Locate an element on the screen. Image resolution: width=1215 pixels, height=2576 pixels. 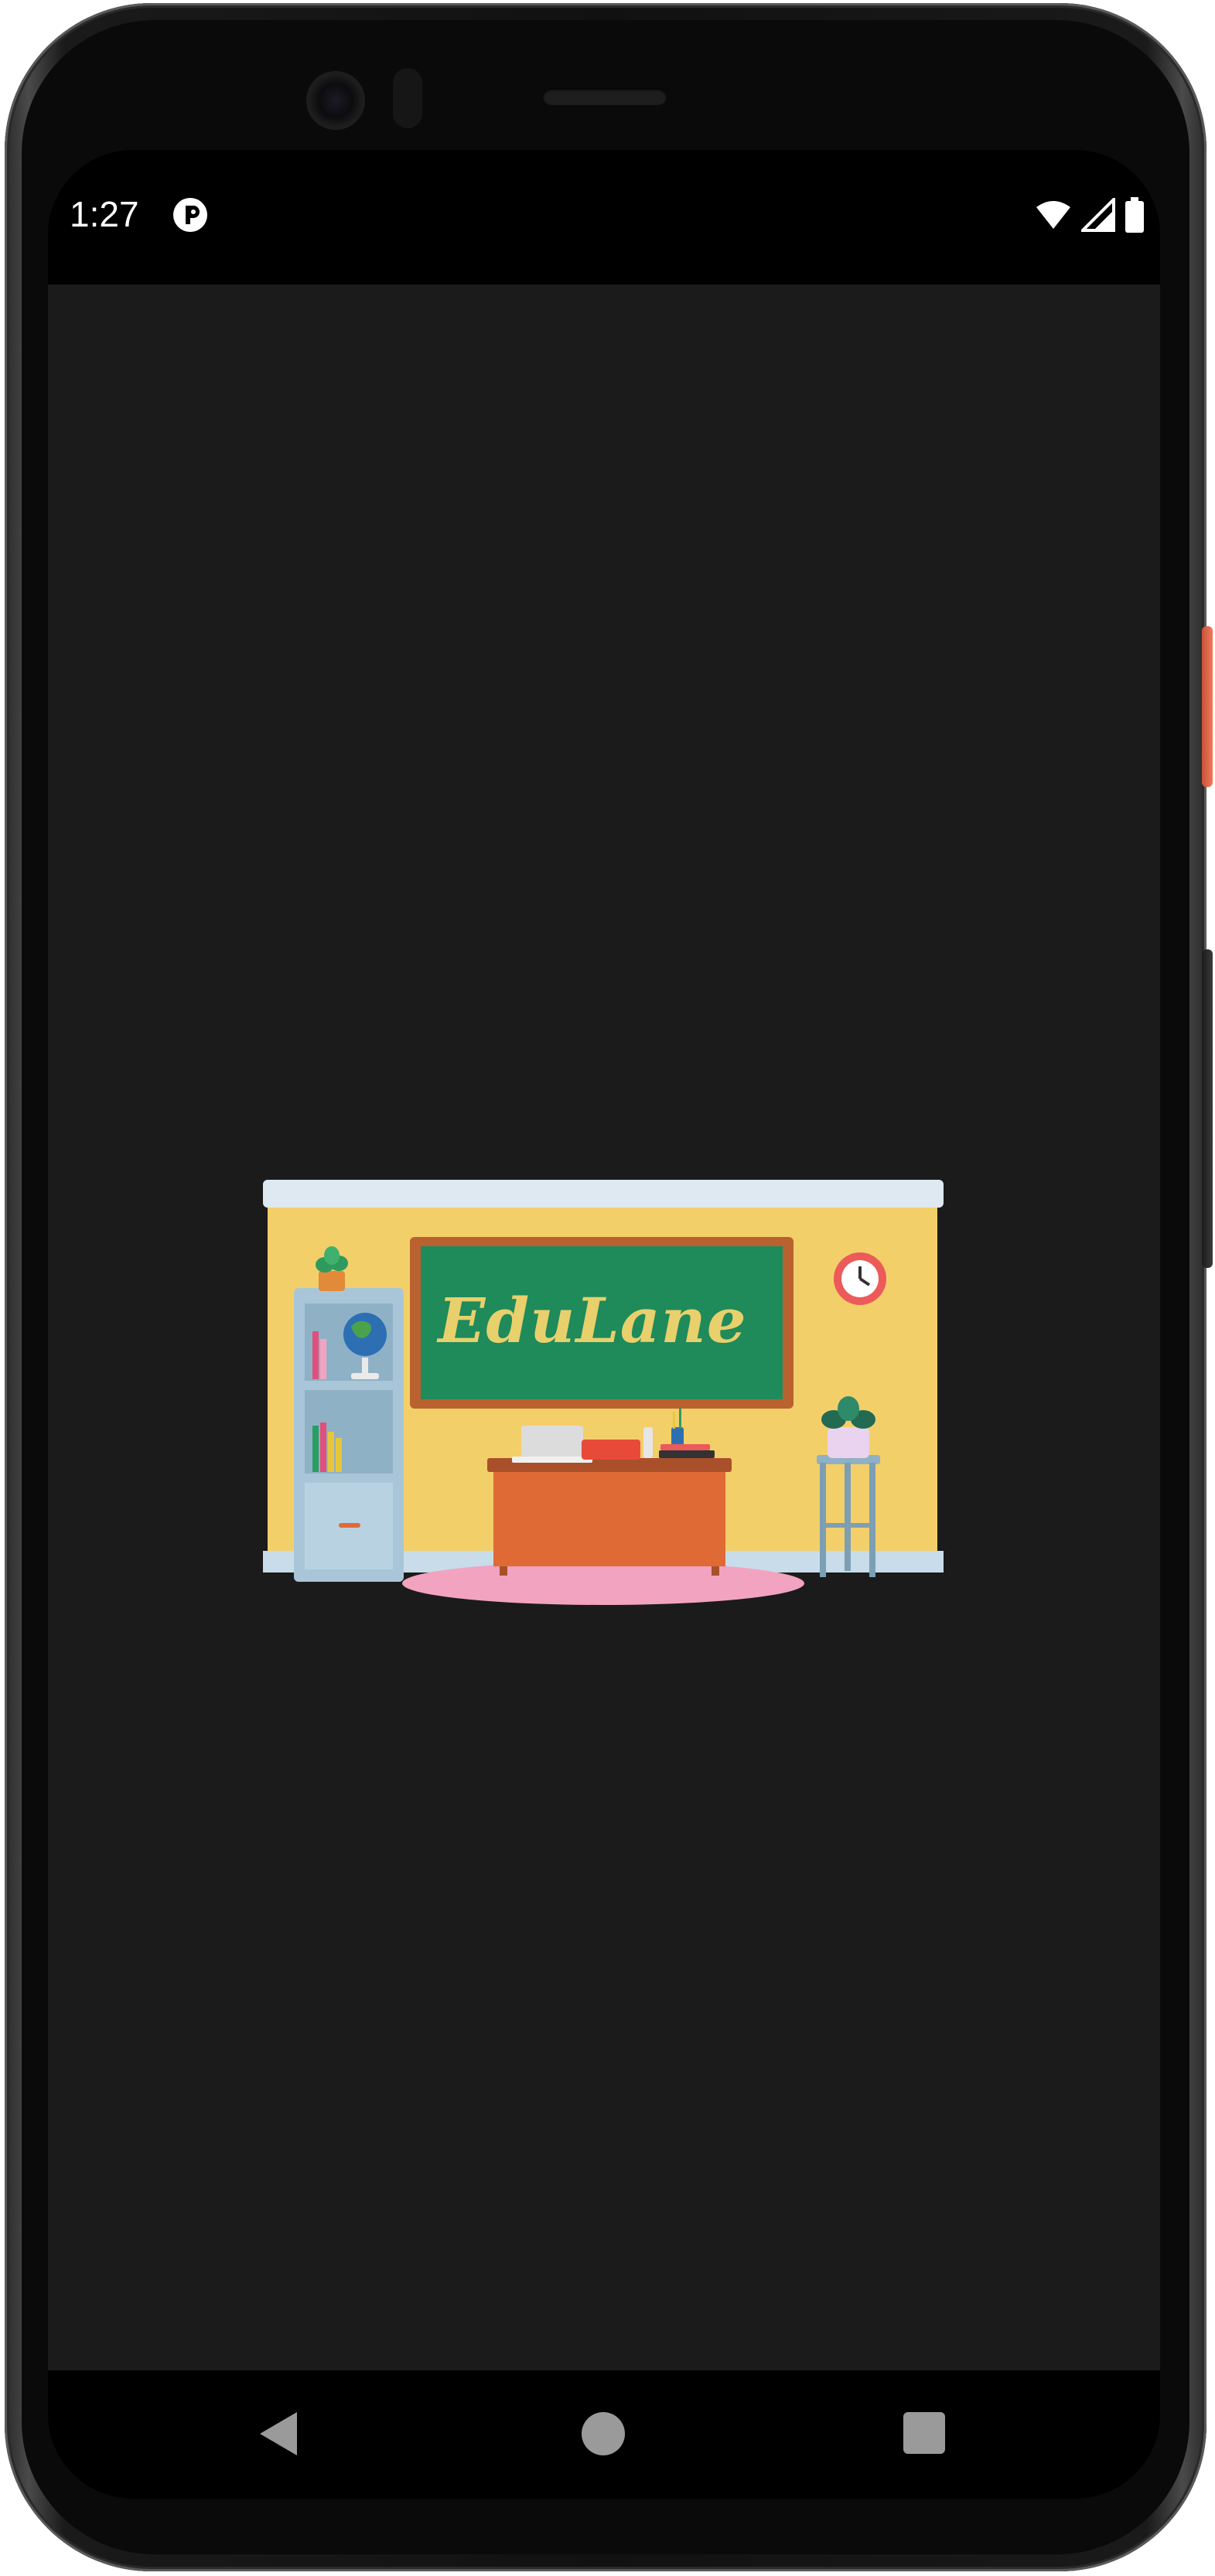
earpiece-speaker is located at coordinates (605, 96).